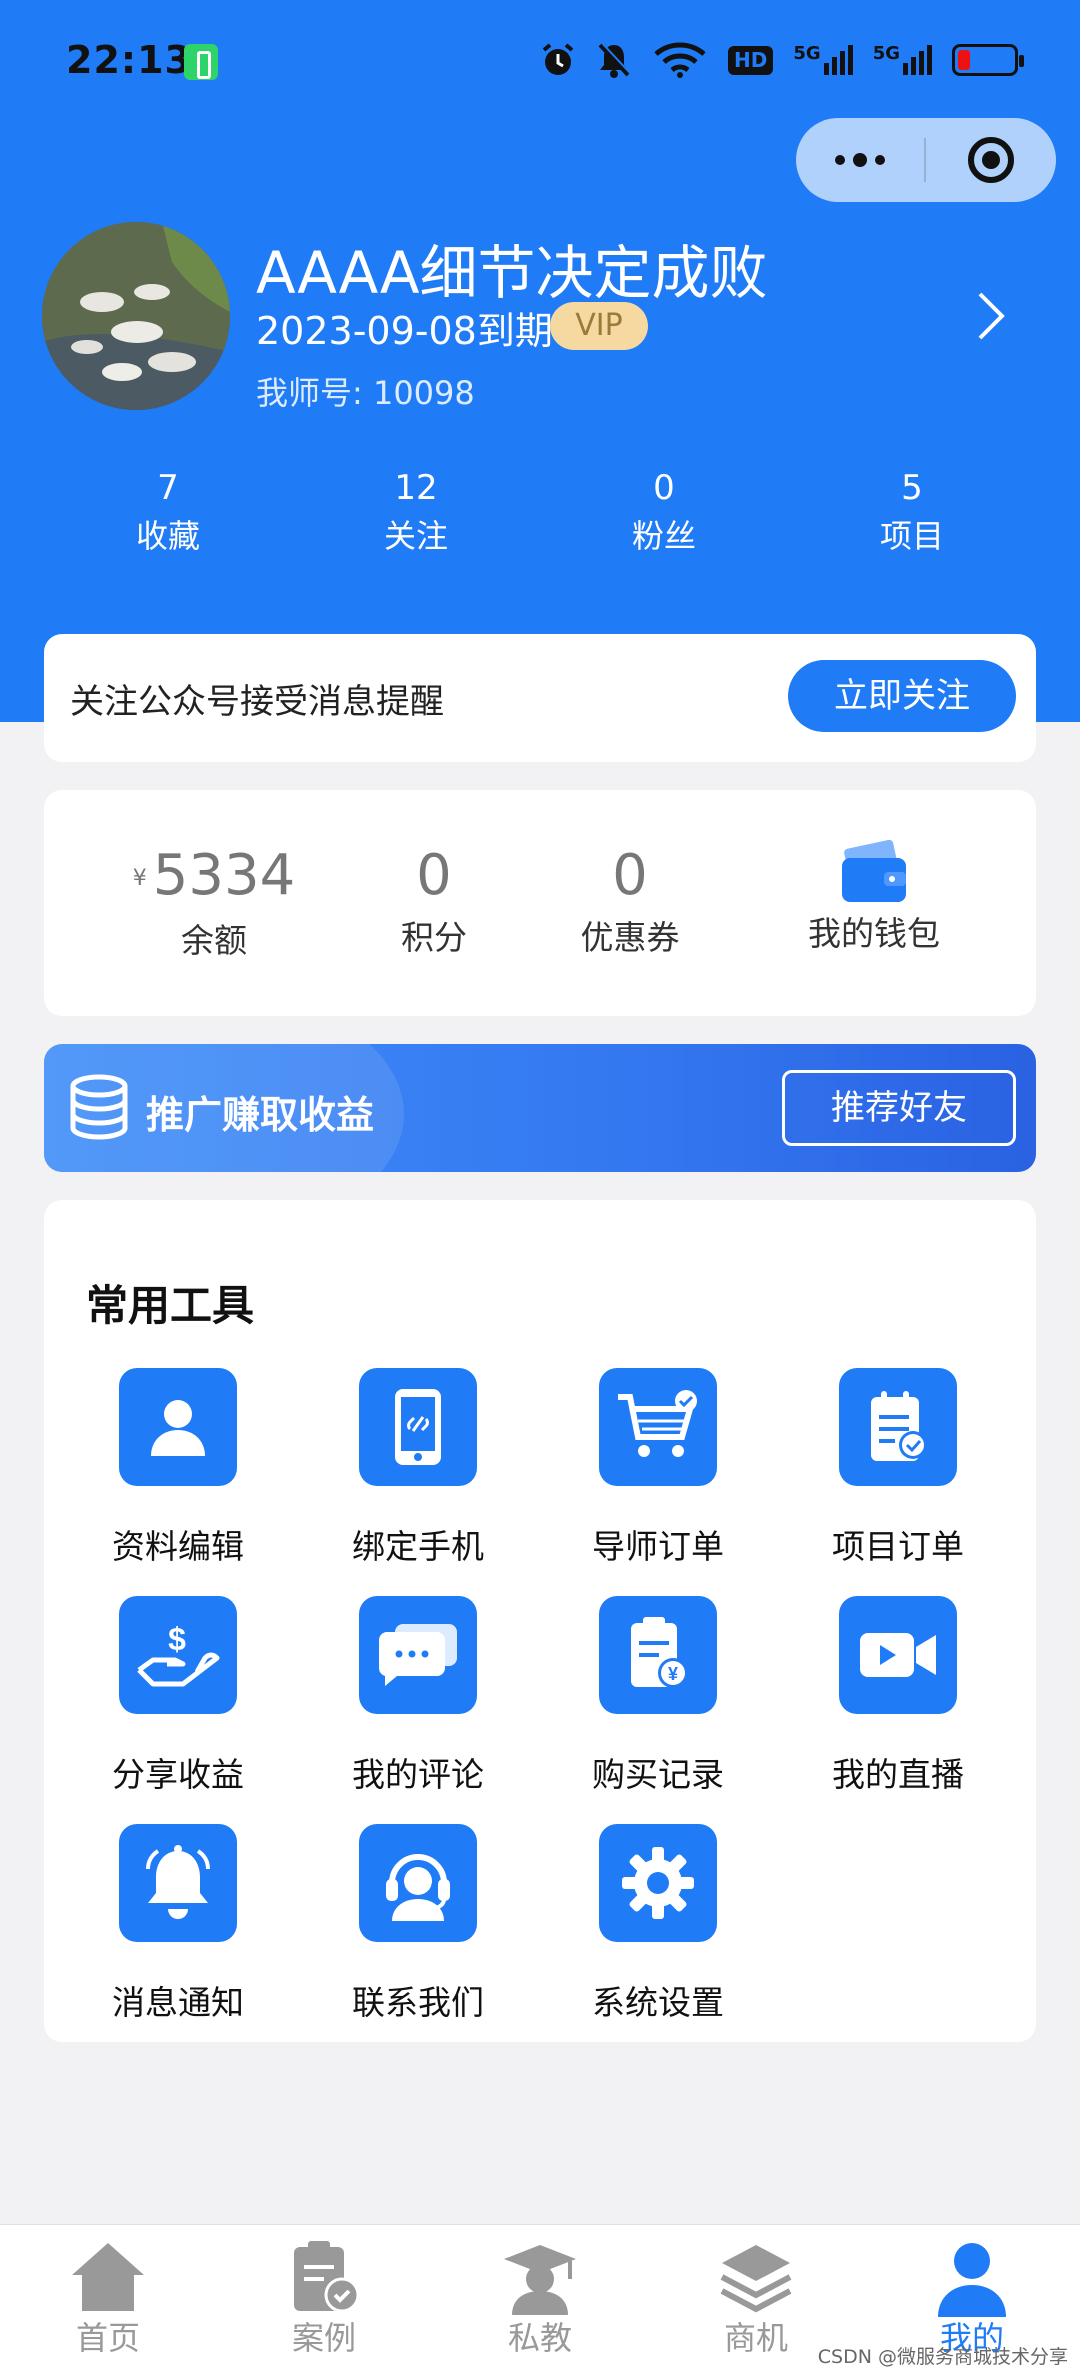 This screenshot has height=2376, width=1080. I want to click on status-bar: 22:13 HD 5G 5G, so click(540, 61).